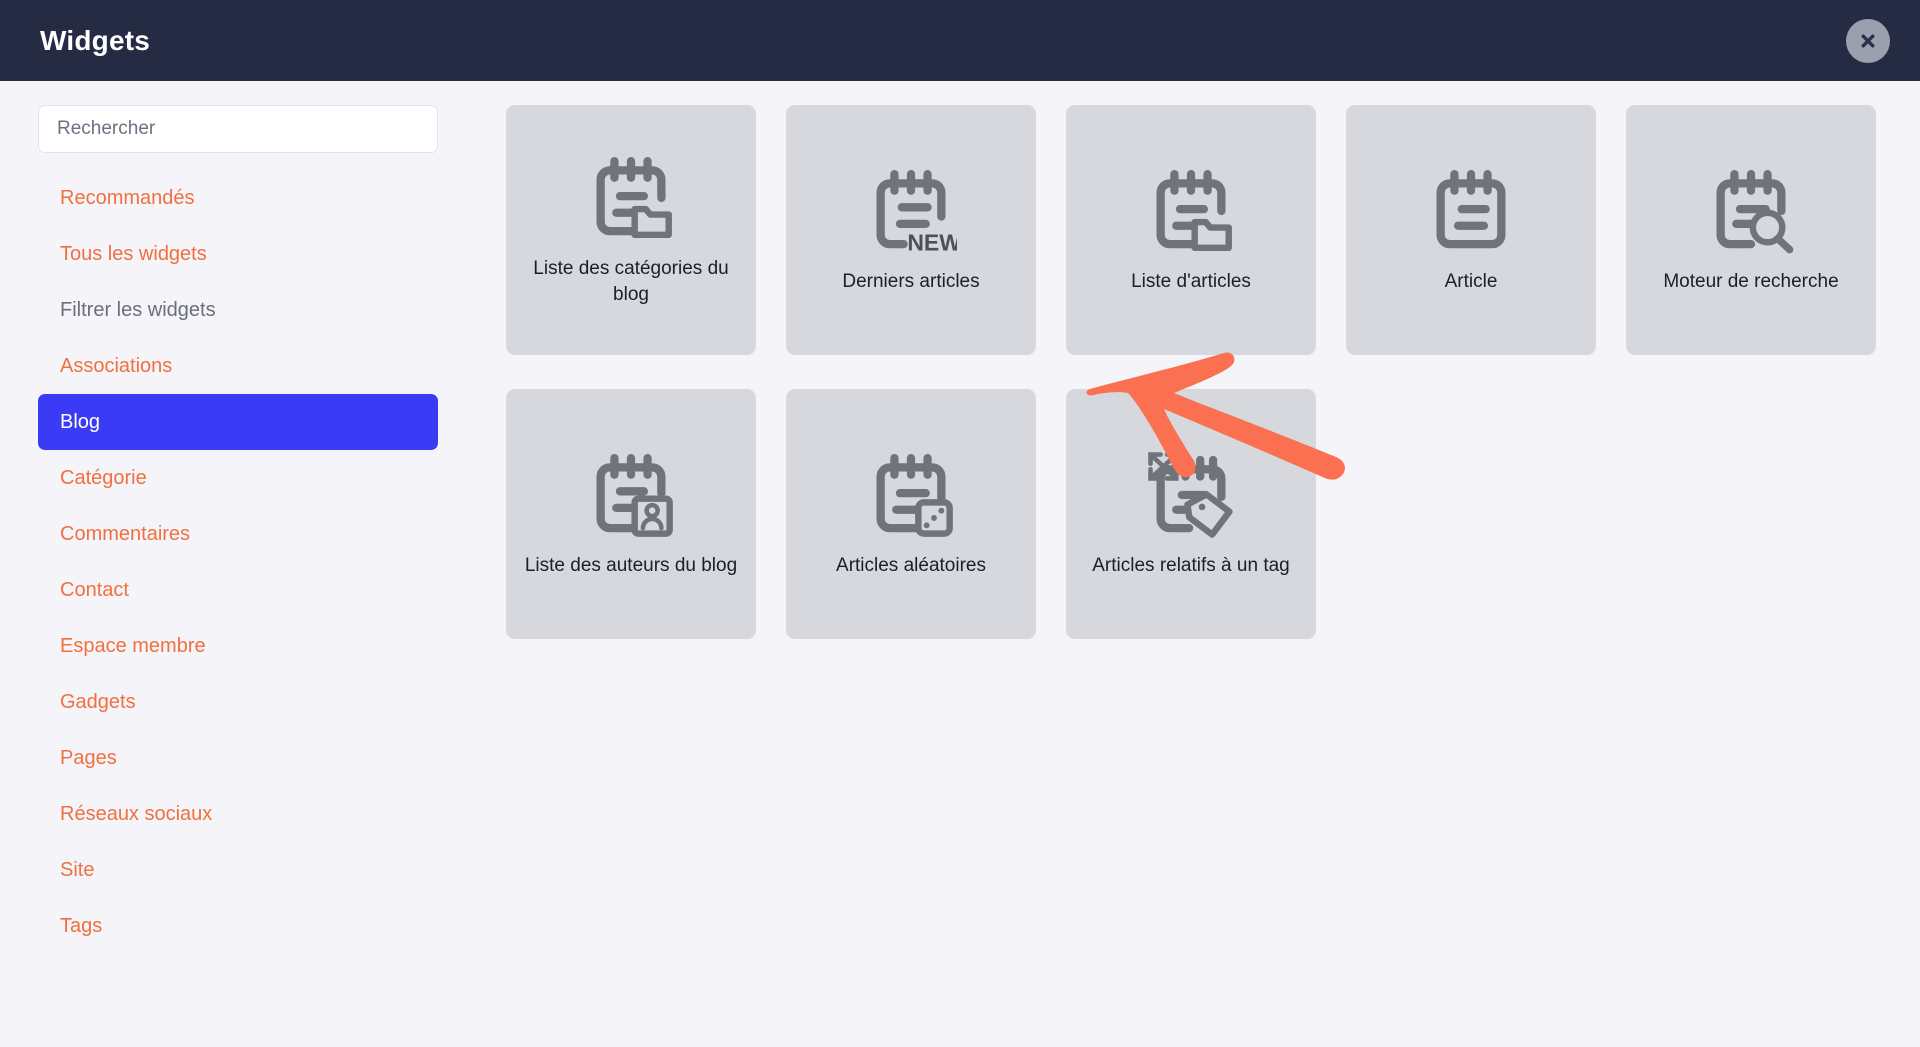 The height and width of the screenshot is (1047, 1920). I want to click on widget-card-label: Article, so click(1471, 282).